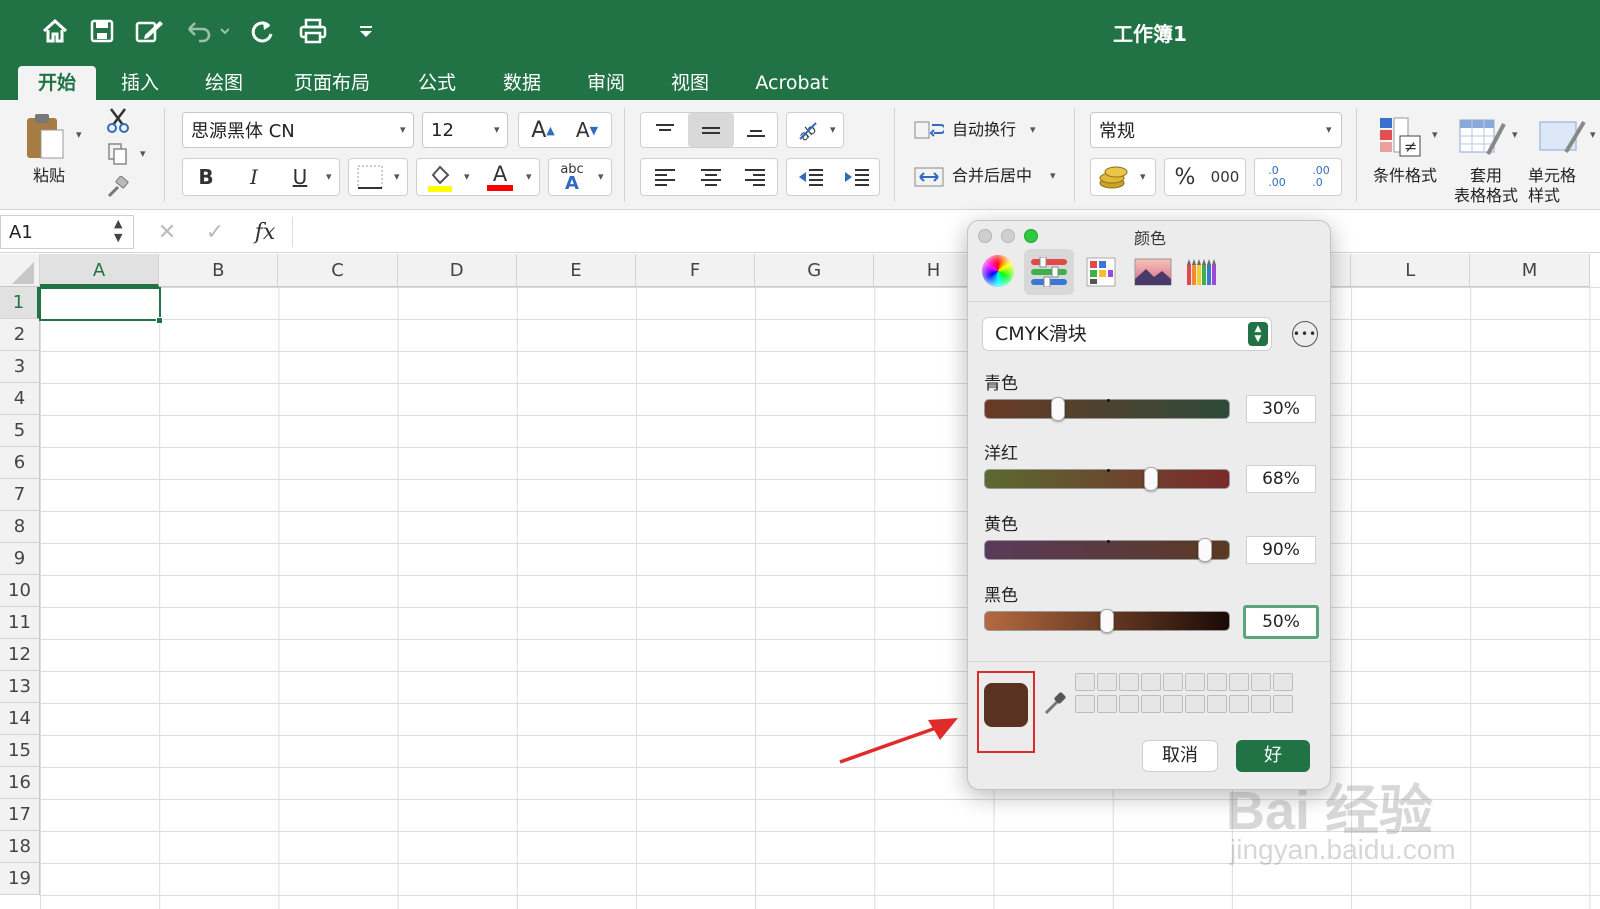  I want to click on mode-select-stepper-icon: ▲ ▼, so click(1258, 334).